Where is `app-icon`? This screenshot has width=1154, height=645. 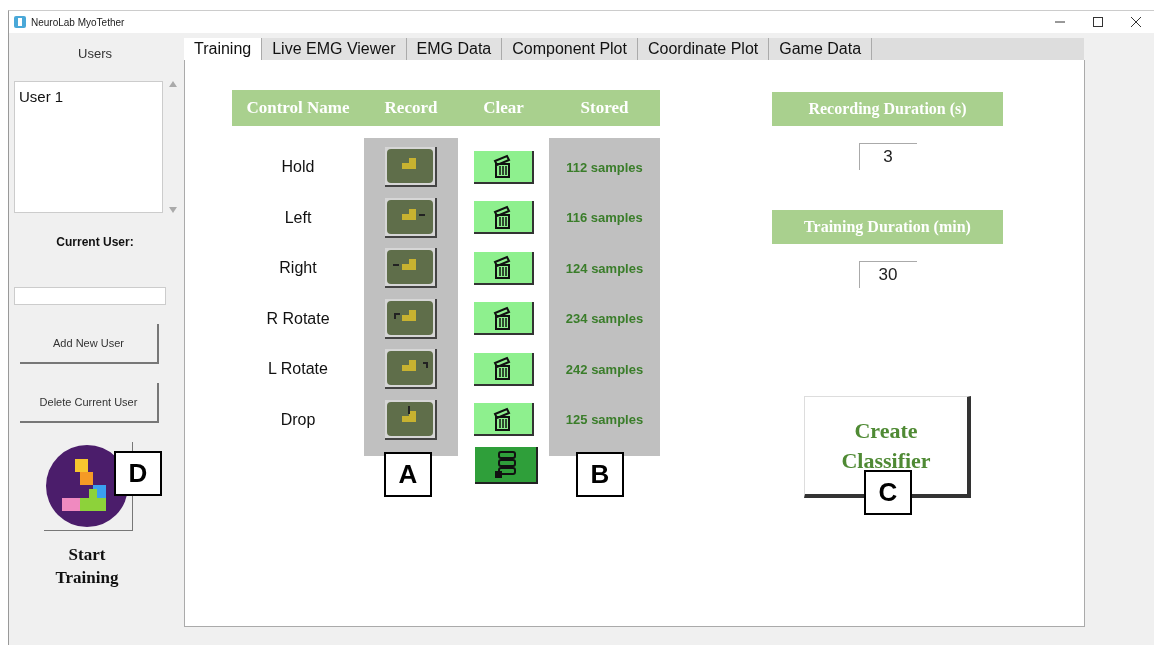 app-icon is located at coordinates (20, 22).